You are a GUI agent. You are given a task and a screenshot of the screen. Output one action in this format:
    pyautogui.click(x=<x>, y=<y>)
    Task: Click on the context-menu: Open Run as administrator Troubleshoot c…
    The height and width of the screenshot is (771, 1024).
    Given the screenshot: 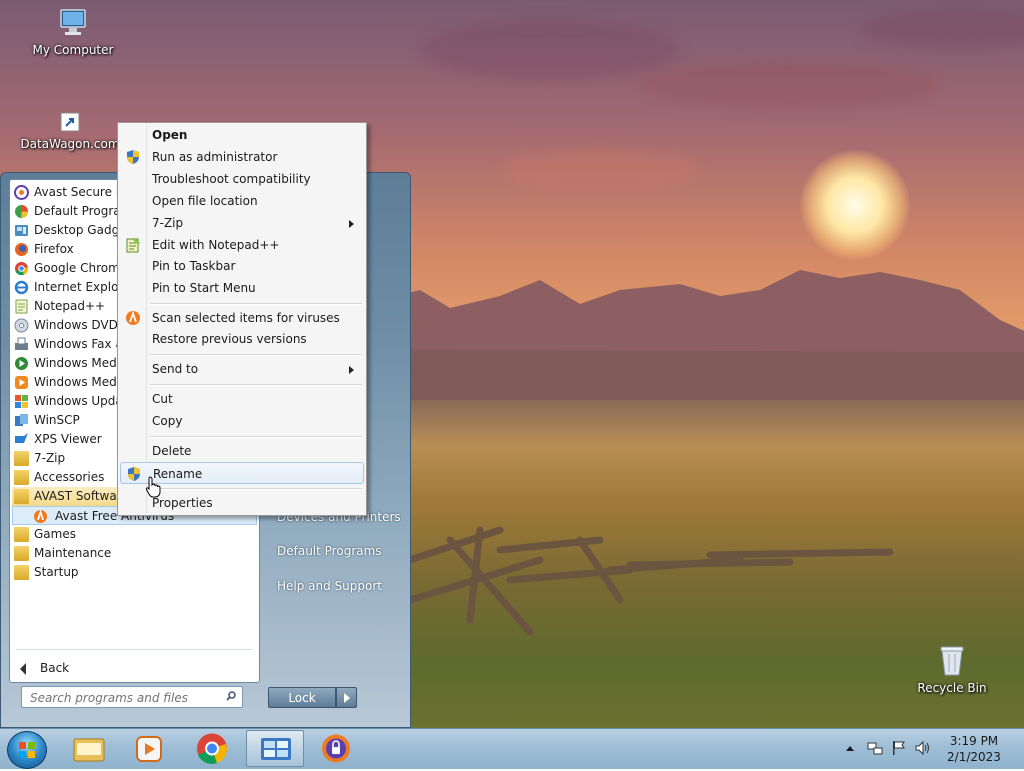 What is the action you would take?
    pyautogui.click(x=242, y=319)
    